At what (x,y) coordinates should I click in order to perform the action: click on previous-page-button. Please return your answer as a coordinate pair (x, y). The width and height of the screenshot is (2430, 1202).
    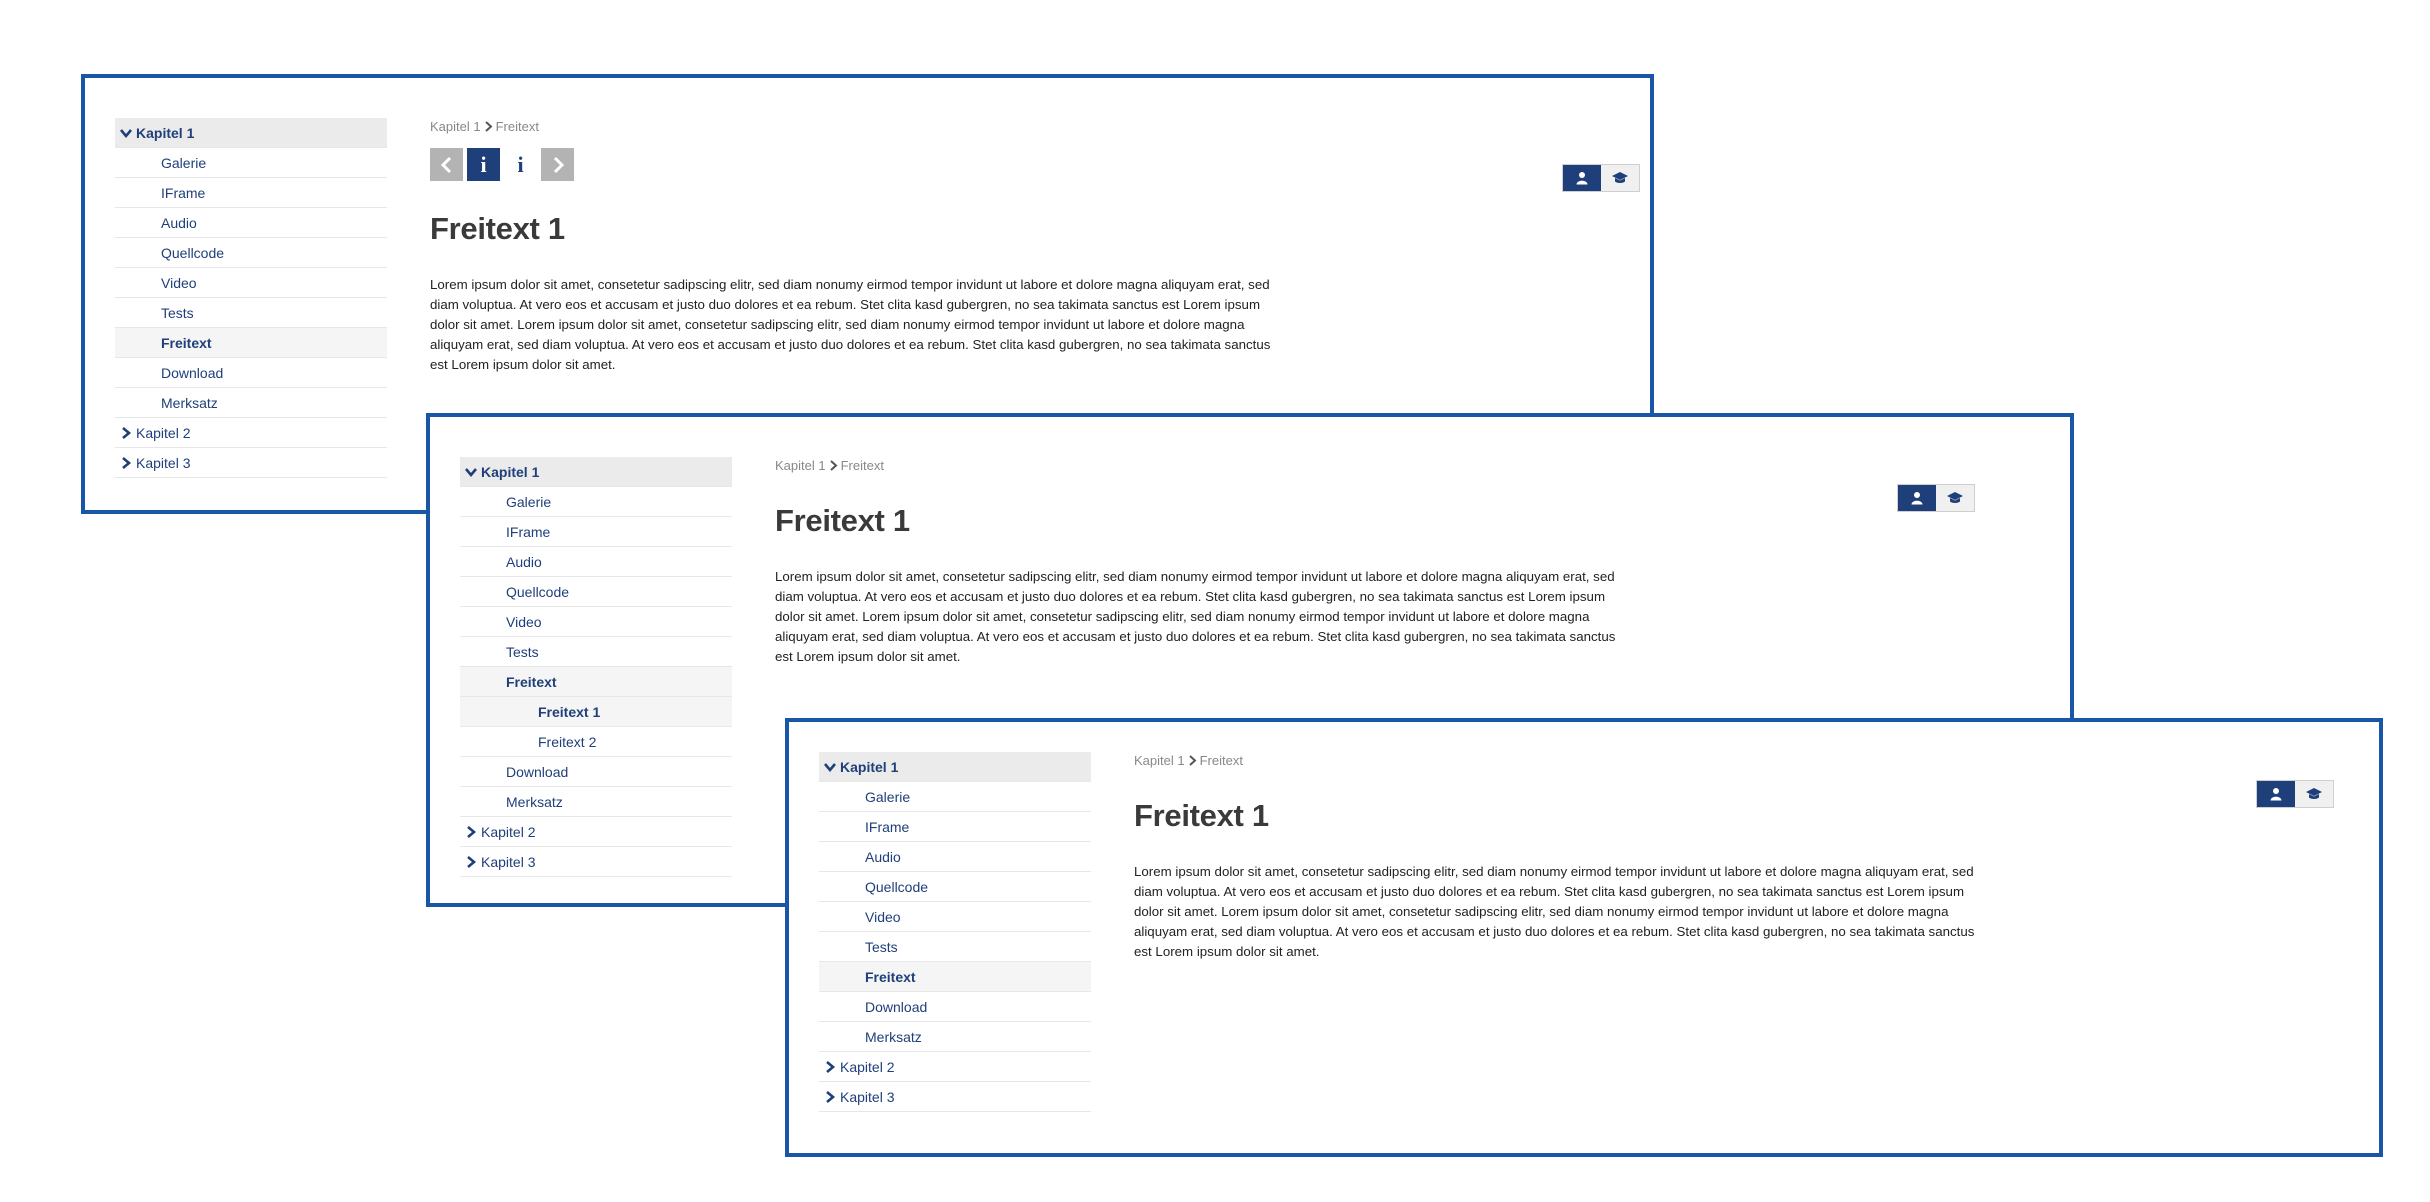
    Looking at the image, I should click on (446, 164).